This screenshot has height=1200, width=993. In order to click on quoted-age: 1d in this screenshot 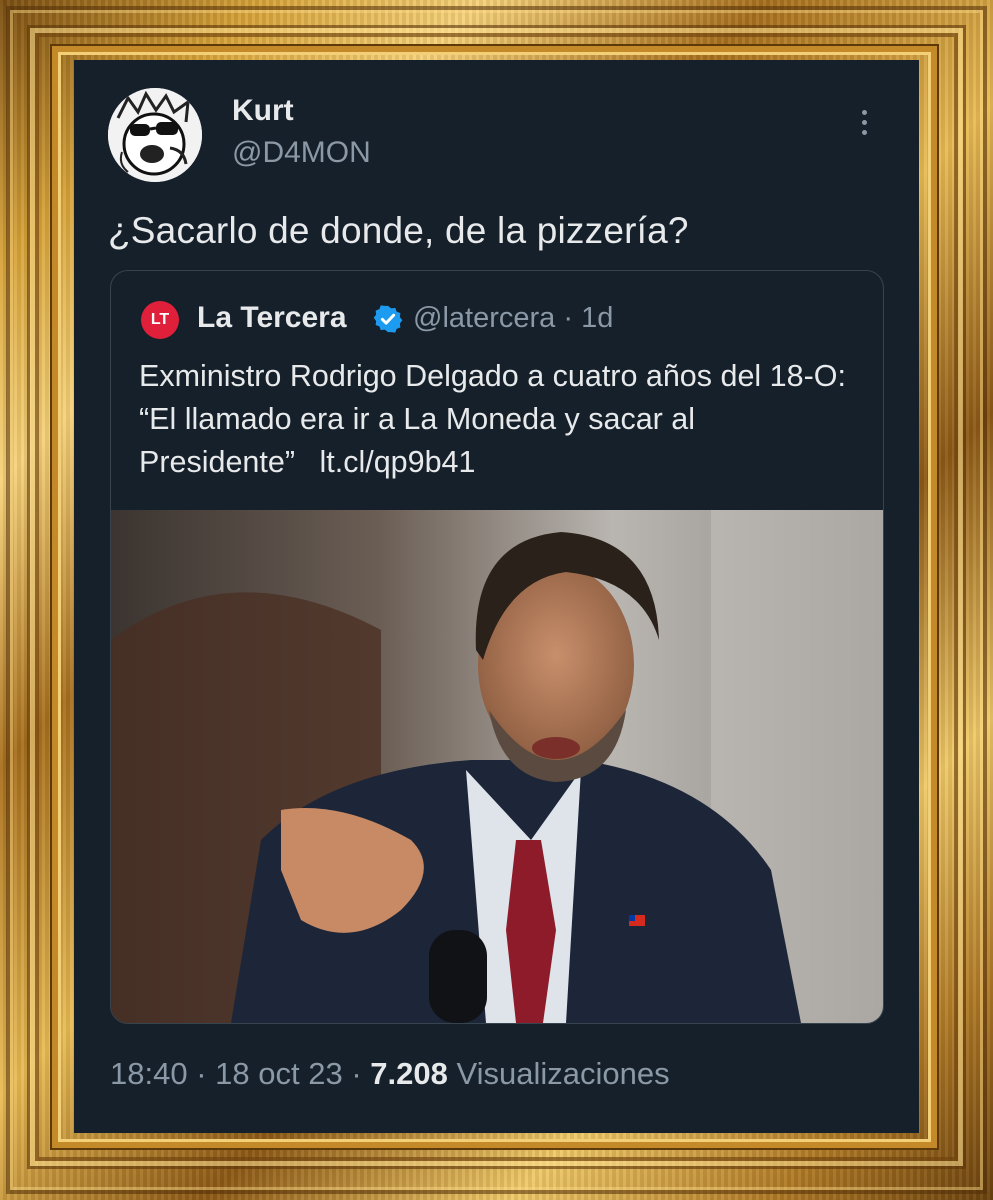, I will do `click(597, 318)`.